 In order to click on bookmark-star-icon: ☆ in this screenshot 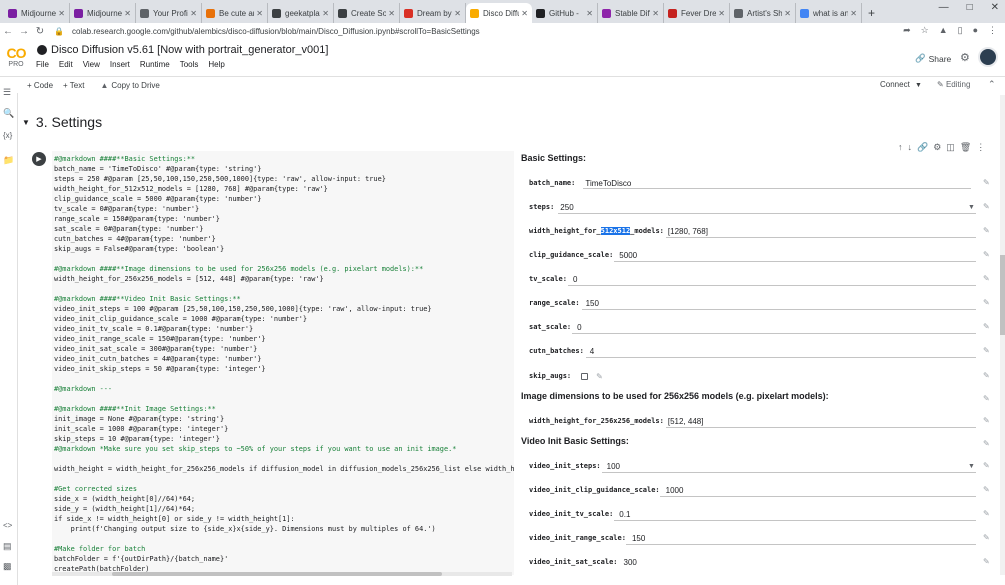, I will do `click(925, 30)`.